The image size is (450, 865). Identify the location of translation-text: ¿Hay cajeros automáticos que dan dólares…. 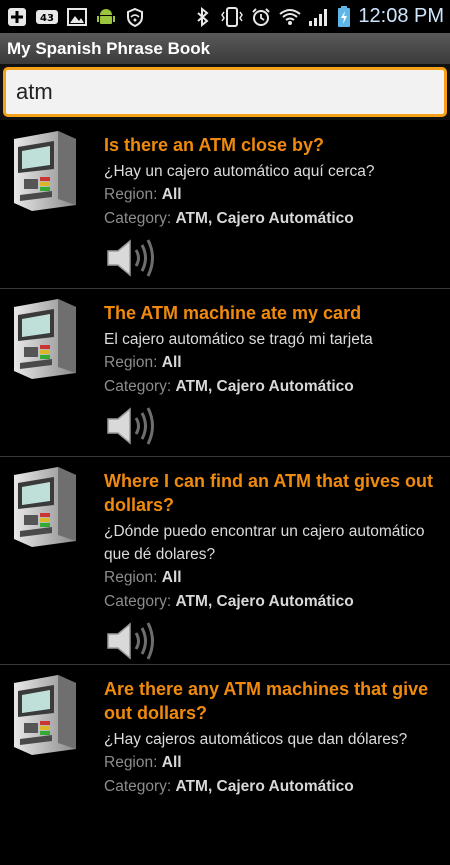
(256, 739).